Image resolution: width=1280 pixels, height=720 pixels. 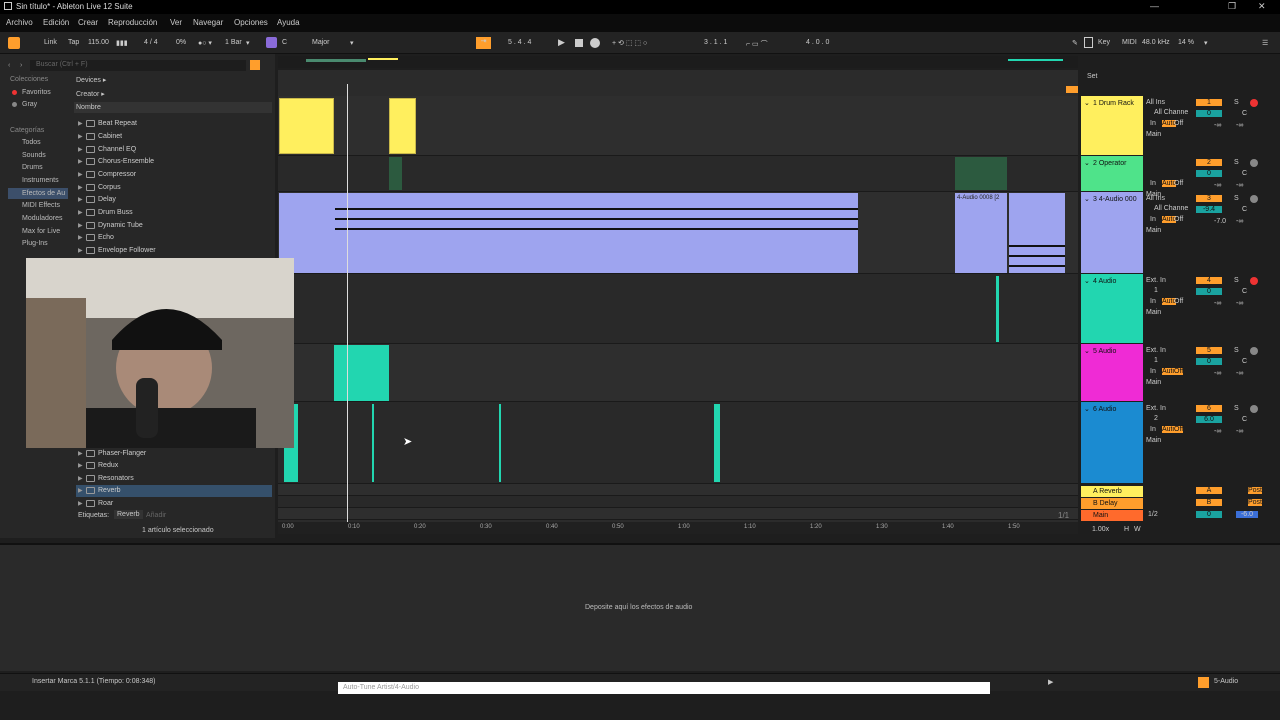 What do you see at coordinates (181, 42) in the screenshot?
I see `swing-field: 0%` at bounding box center [181, 42].